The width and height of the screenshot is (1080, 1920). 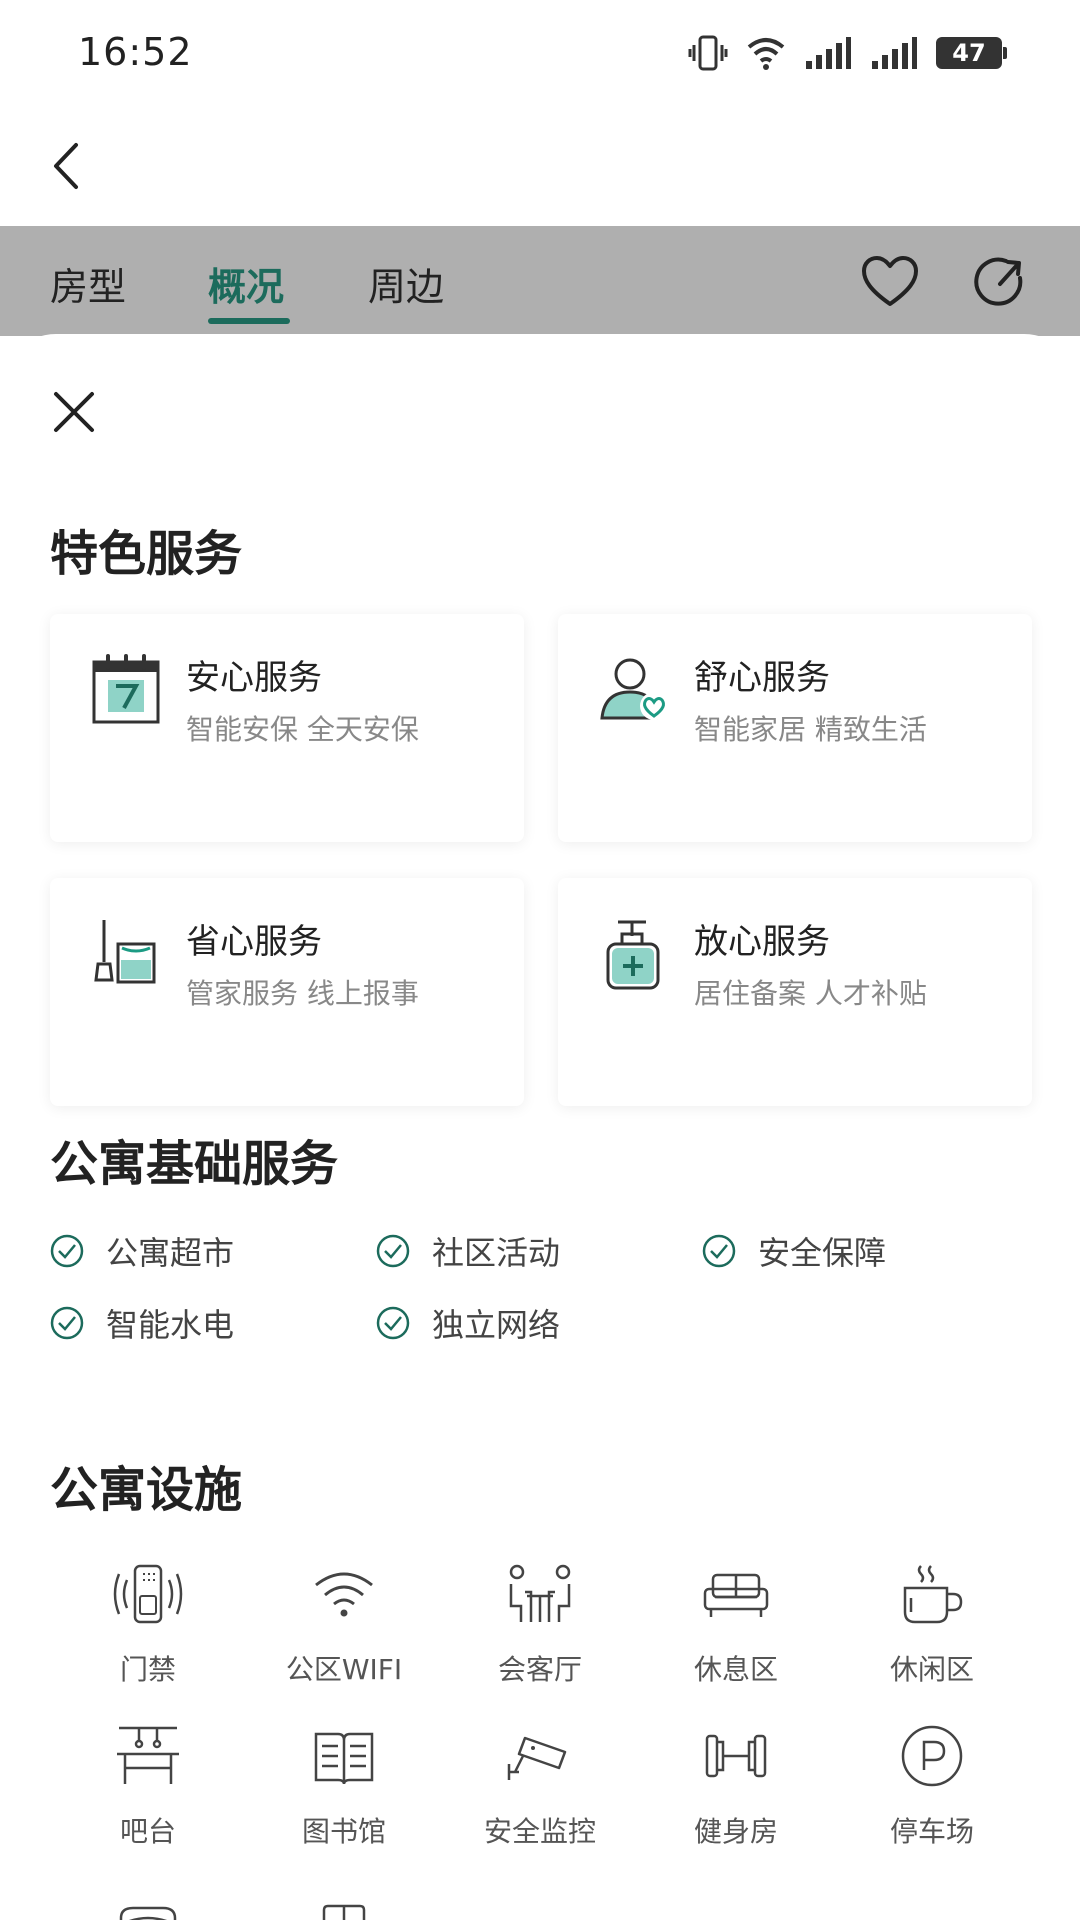 I want to click on close-icon, so click(x=74, y=412).